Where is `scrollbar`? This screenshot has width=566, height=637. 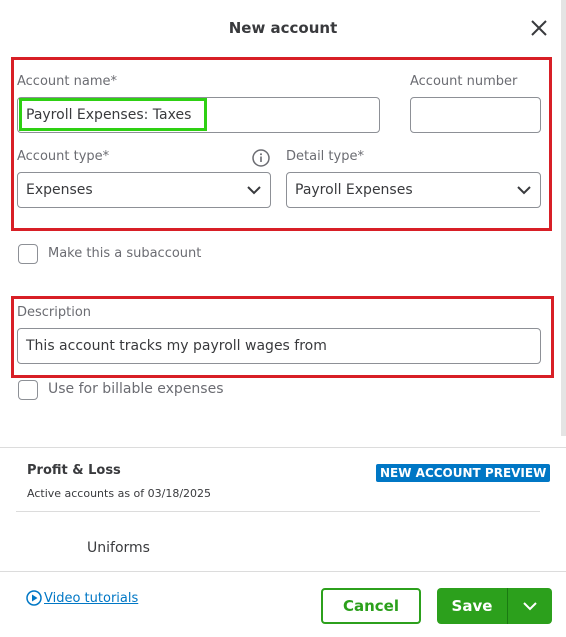 scrollbar is located at coordinates (563, 218).